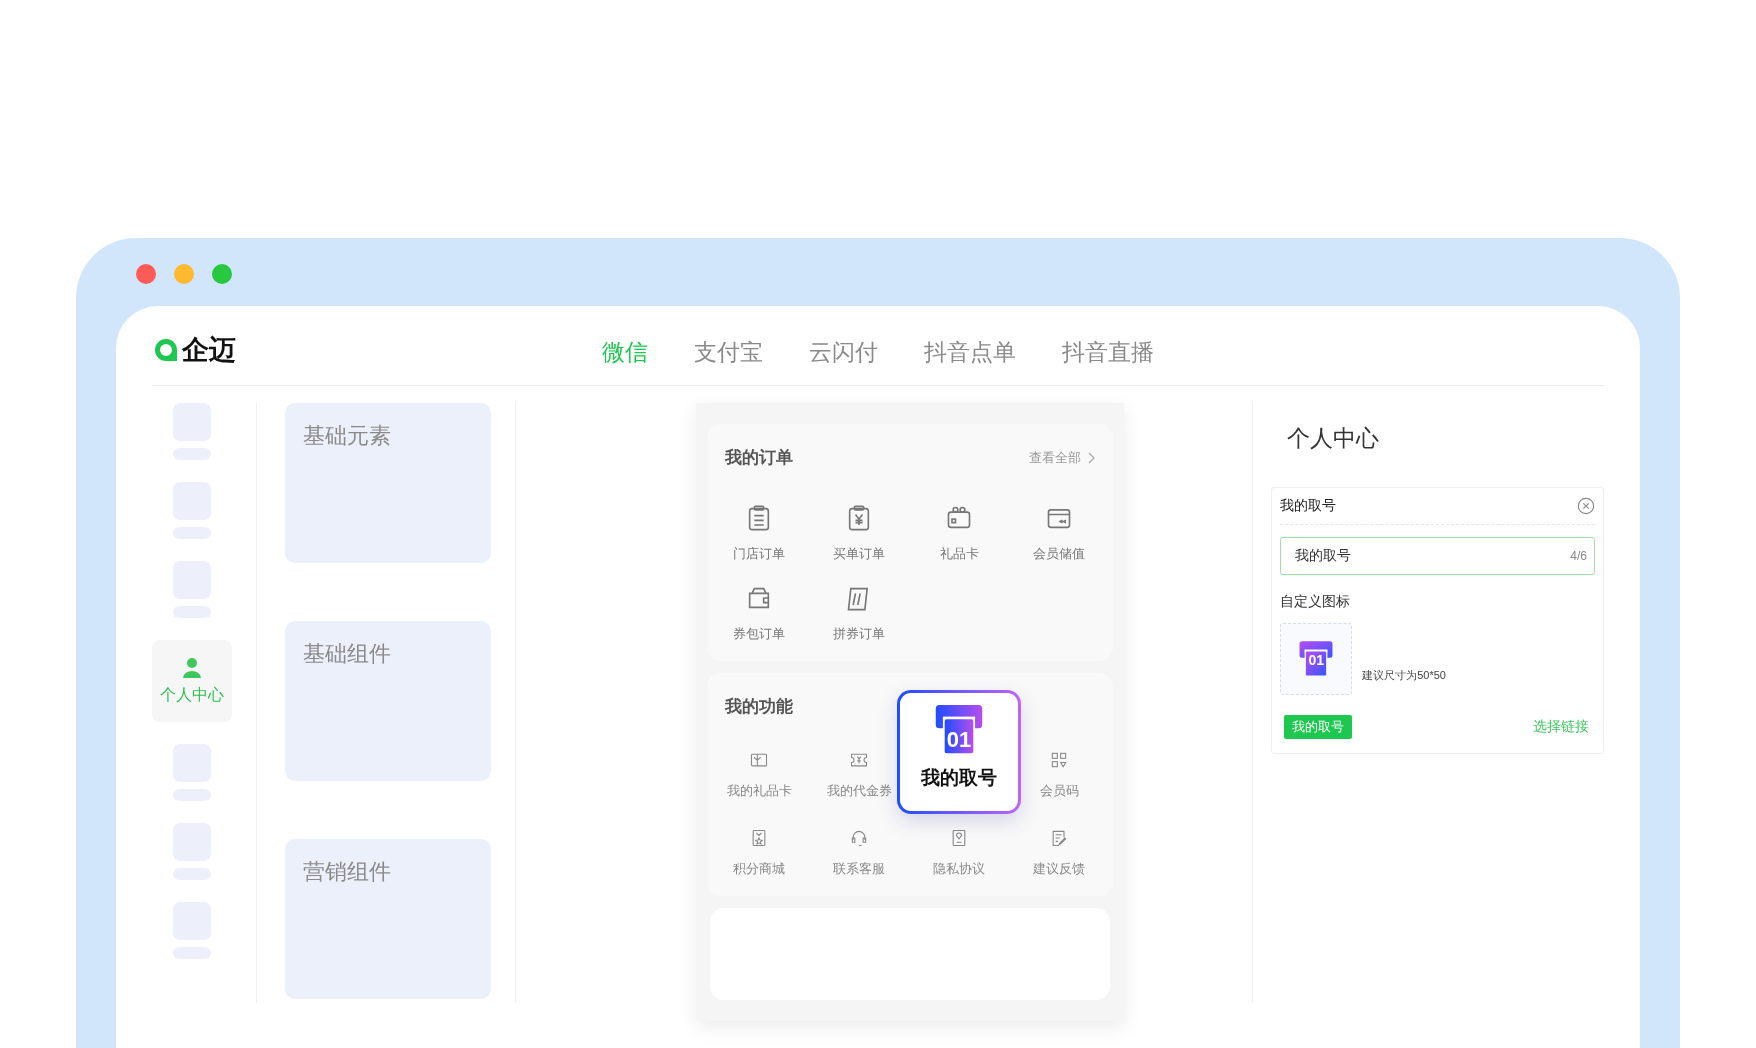 The image size is (1756, 1048). What do you see at coordinates (959, 869) in the screenshot?
I see `function-label: 隐私协议` at bounding box center [959, 869].